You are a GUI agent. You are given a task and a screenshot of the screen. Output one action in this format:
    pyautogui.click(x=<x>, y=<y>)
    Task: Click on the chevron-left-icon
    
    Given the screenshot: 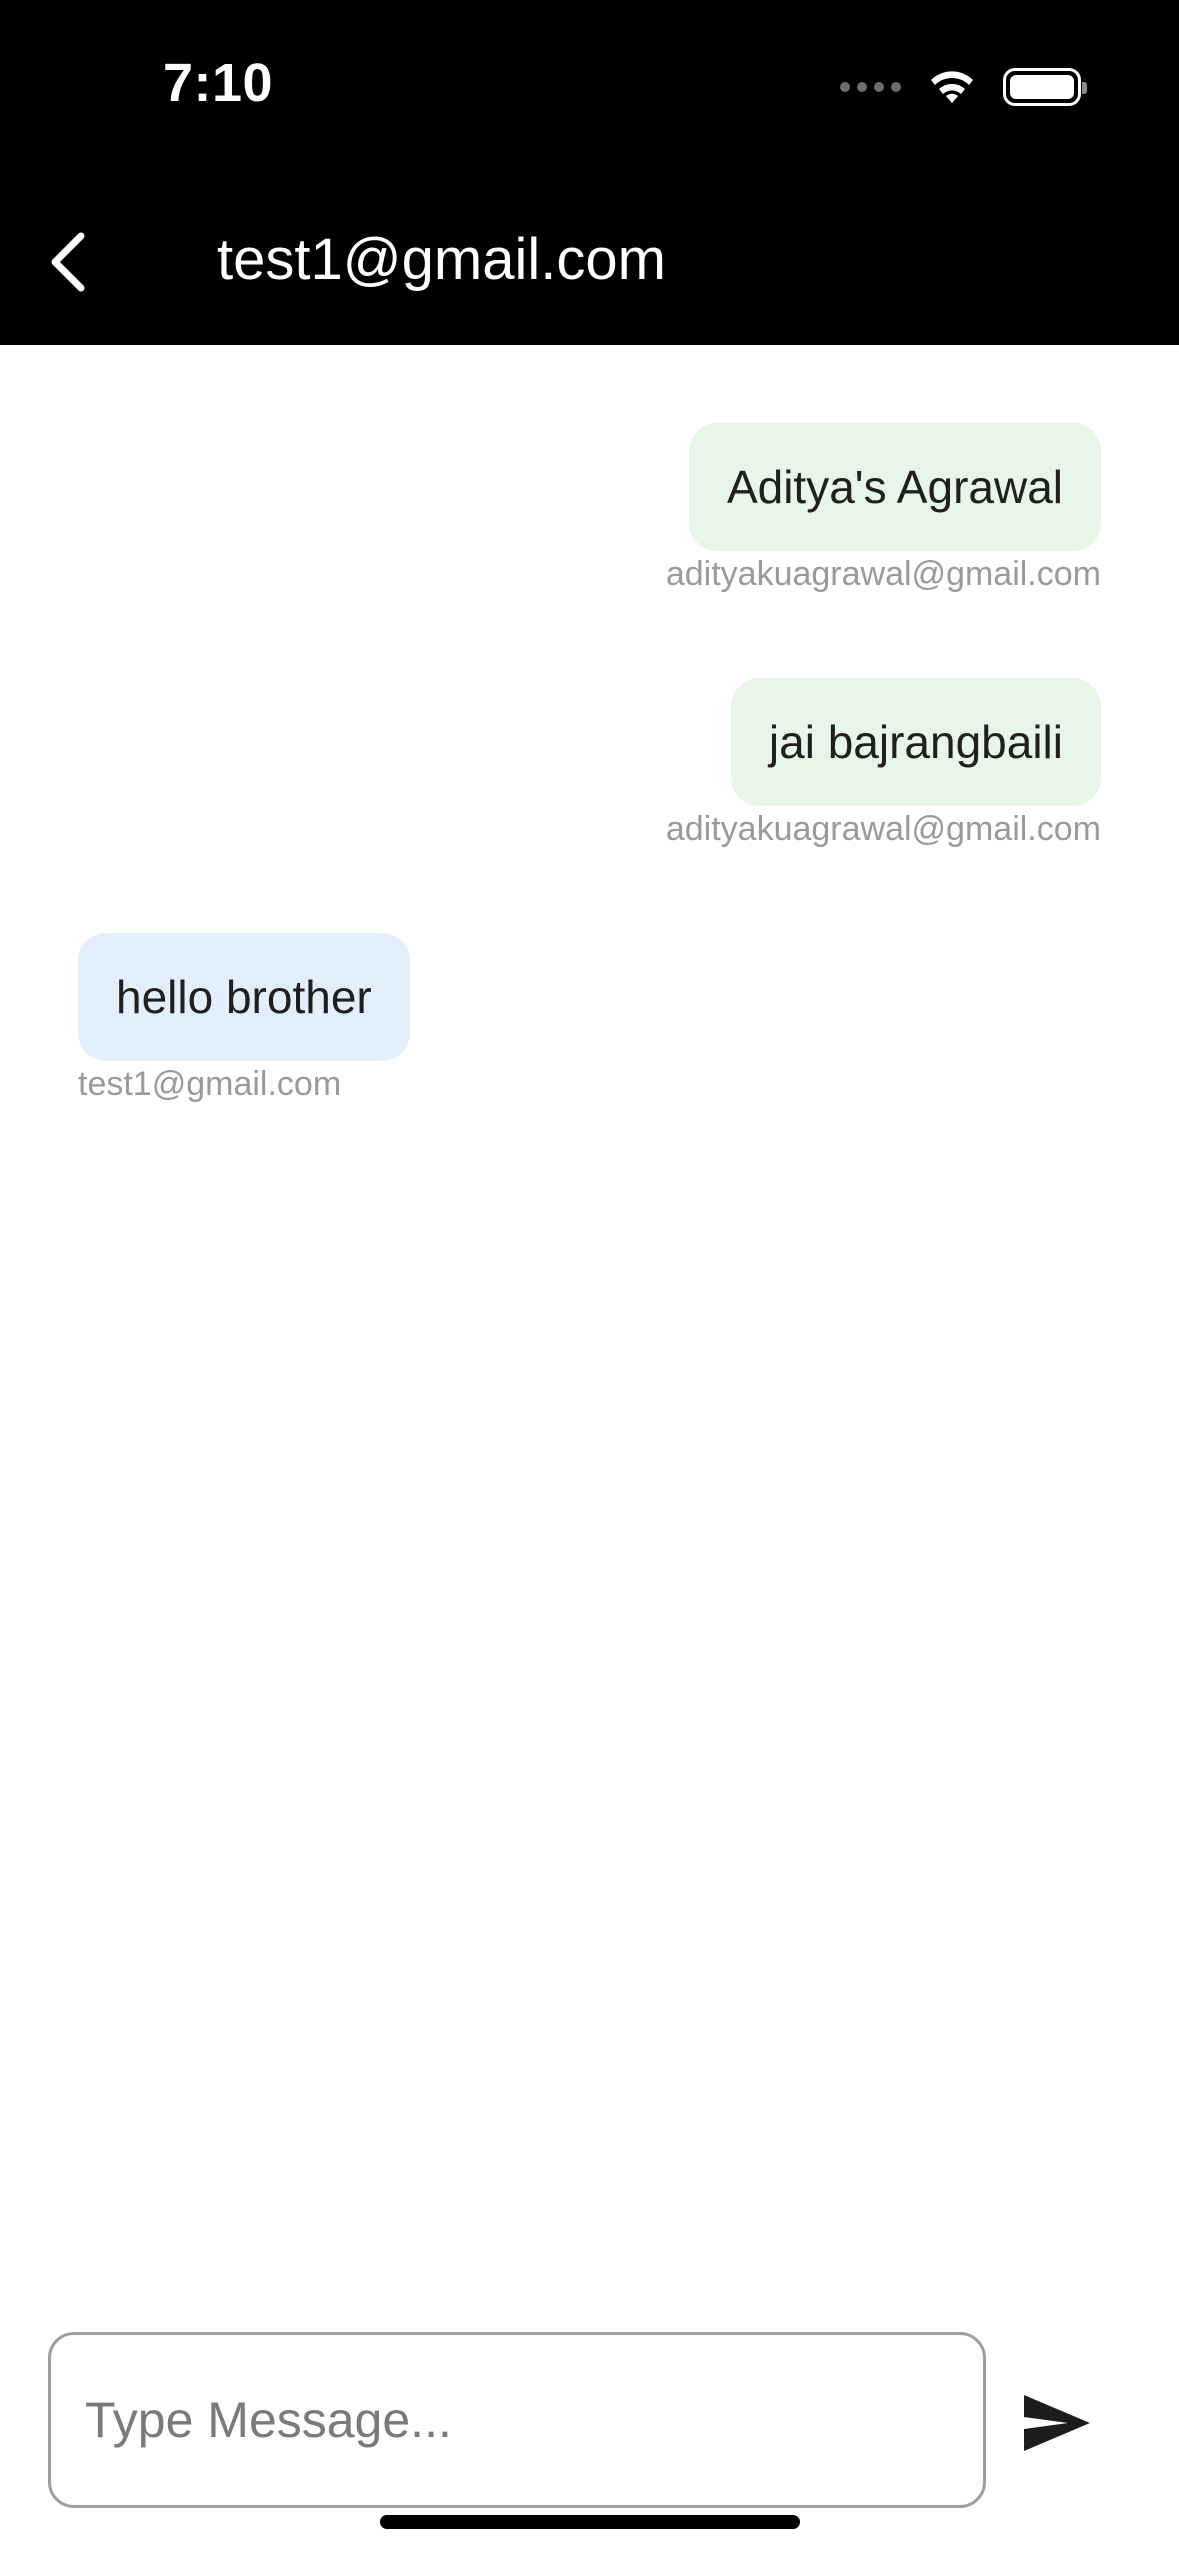 What is the action you would take?
    pyautogui.click(x=68, y=262)
    